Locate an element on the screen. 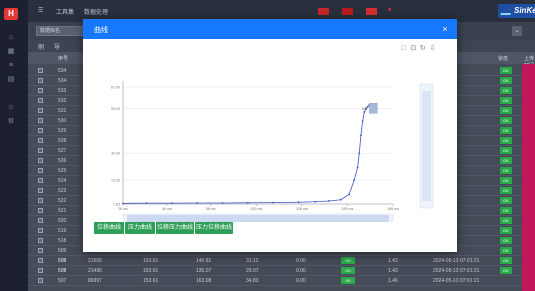 Image resolution: width=535 pixels, height=291 pixels. row-cell: 153.61 is located at coordinates (151, 271).